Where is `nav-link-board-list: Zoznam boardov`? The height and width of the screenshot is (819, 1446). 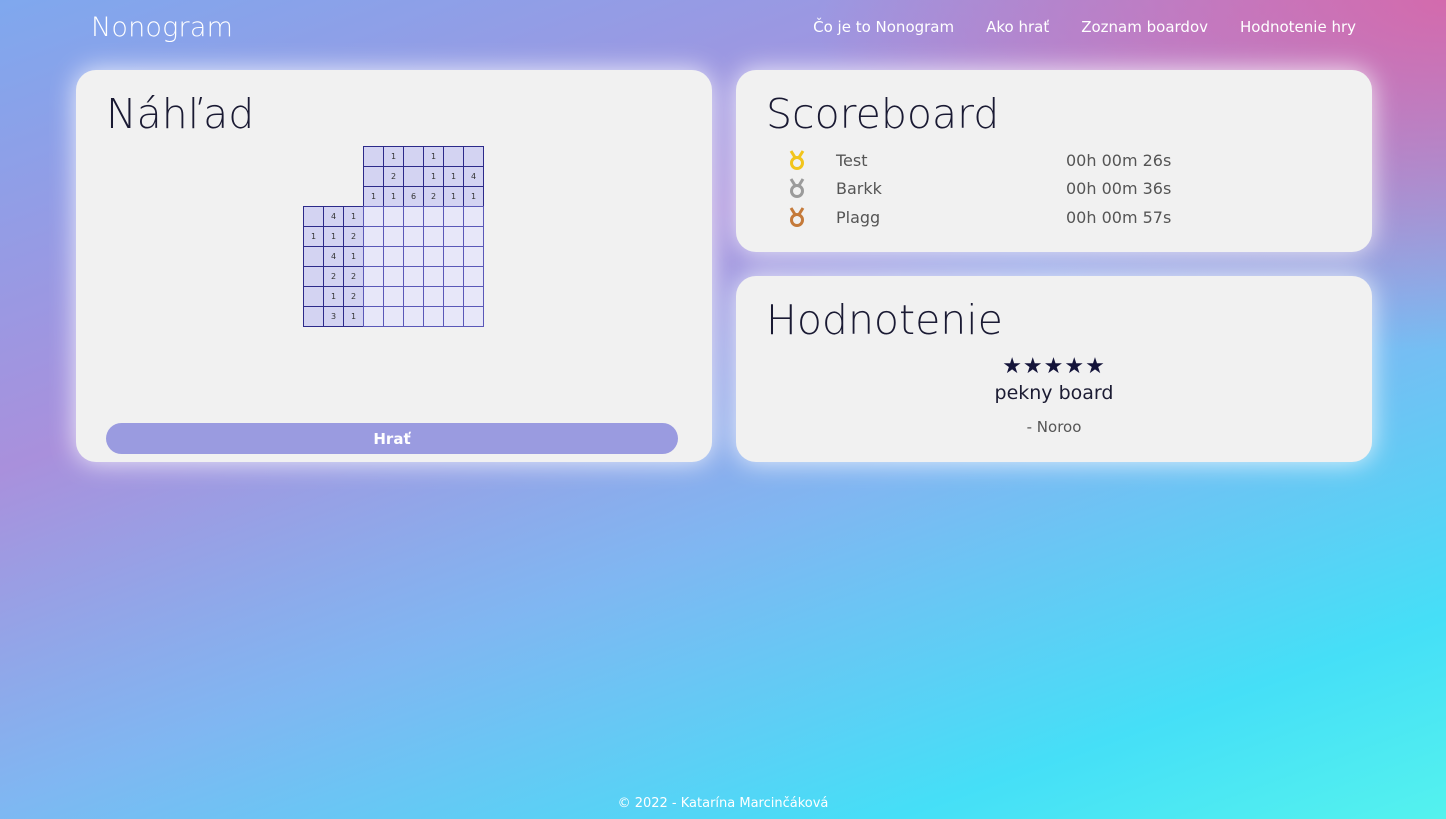 nav-link-board-list: Zoznam boardov is located at coordinates (1144, 27).